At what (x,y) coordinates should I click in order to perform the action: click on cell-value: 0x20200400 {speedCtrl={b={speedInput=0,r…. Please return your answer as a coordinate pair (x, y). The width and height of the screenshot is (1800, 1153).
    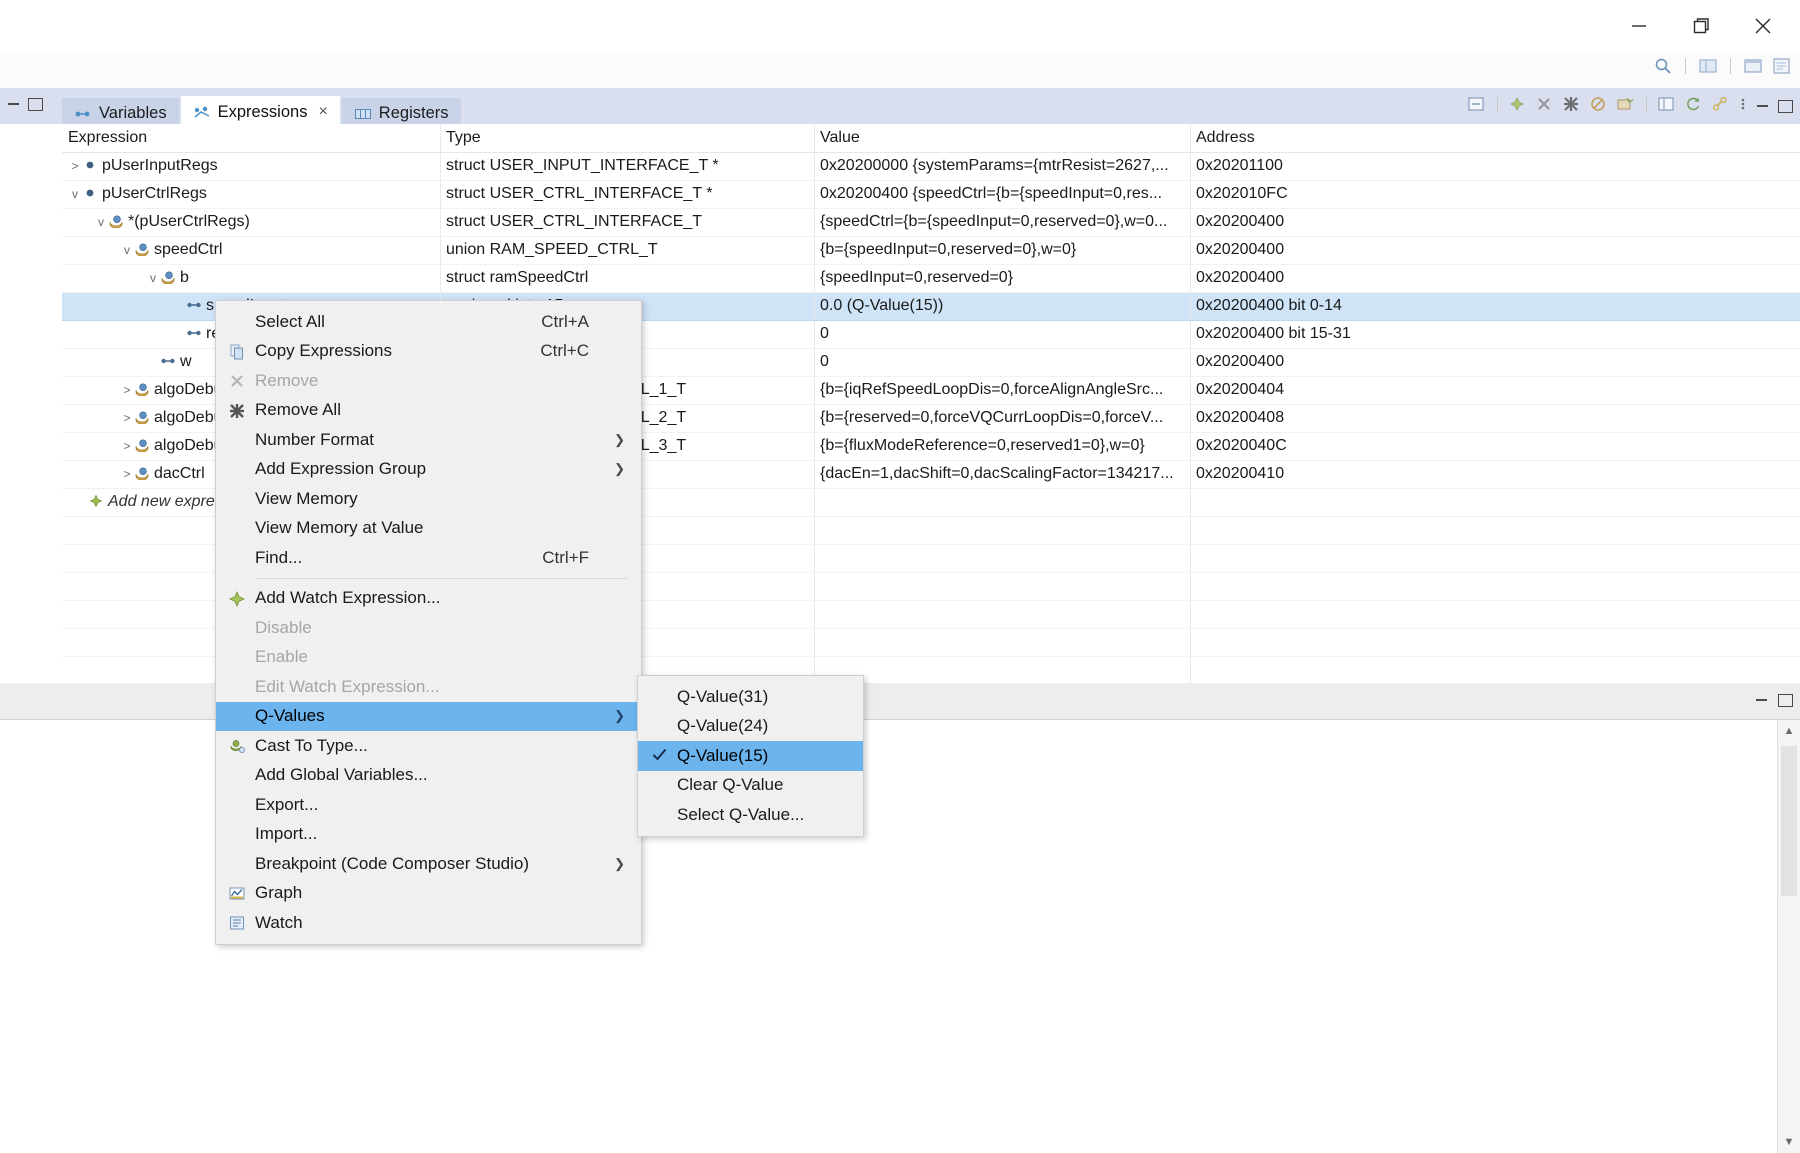
    Looking at the image, I should click on (991, 194).